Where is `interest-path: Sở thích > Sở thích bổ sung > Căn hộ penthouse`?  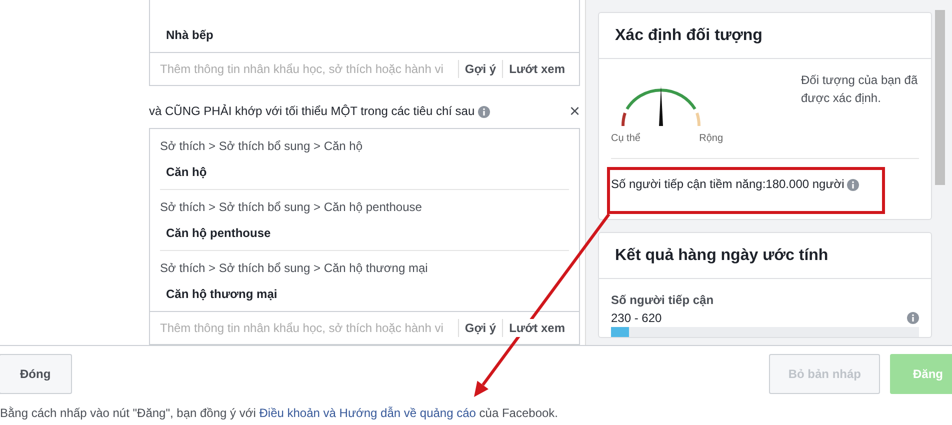
interest-path: Sở thích > Sở thích bổ sung > Căn hộ penthouse is located at coordinates (291, 207).